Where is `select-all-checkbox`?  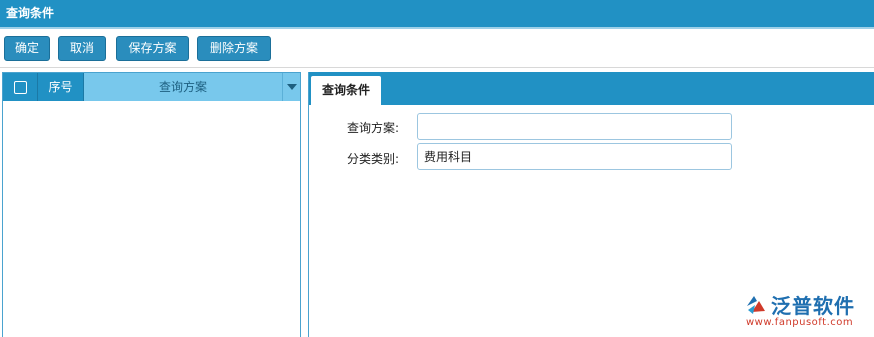 select-all-checkbox is located at coordinates (20, 87).